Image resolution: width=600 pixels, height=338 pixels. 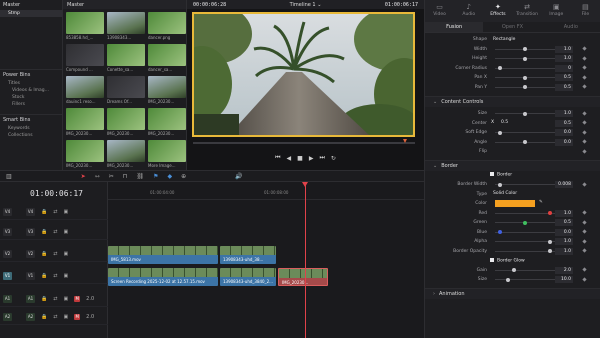 What do you see at coordinates (140, 176) in the screenshot?
I see `link-icon: ⛓` at bounding box center [140, 176].